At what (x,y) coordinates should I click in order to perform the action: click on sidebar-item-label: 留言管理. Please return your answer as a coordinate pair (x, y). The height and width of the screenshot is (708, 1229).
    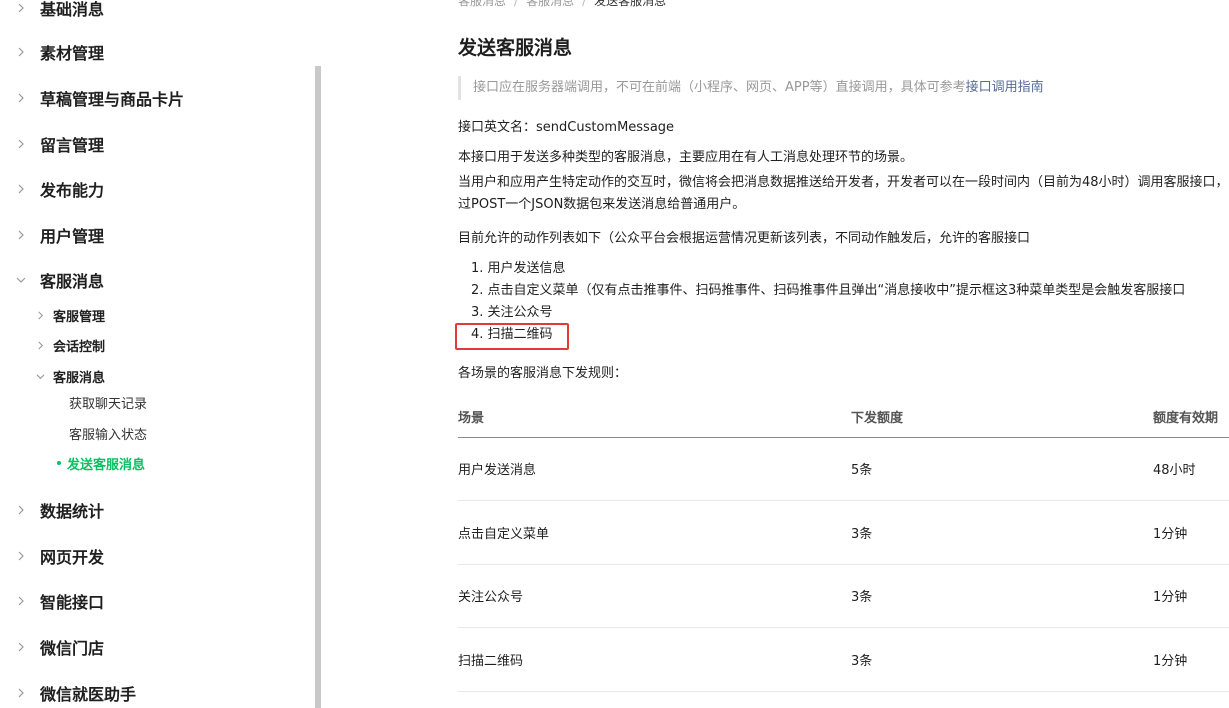
    Looking at the image, I should click on (72, 145).